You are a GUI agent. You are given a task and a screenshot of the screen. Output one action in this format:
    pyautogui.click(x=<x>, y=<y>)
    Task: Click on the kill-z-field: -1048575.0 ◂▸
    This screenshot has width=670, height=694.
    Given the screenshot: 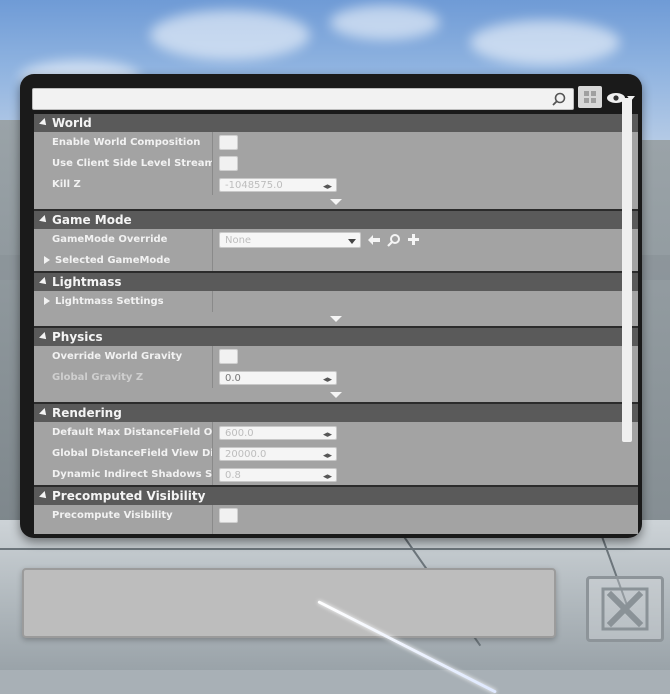 What is the action you would take?
    pyautogui.click(x=278, y=185)
    